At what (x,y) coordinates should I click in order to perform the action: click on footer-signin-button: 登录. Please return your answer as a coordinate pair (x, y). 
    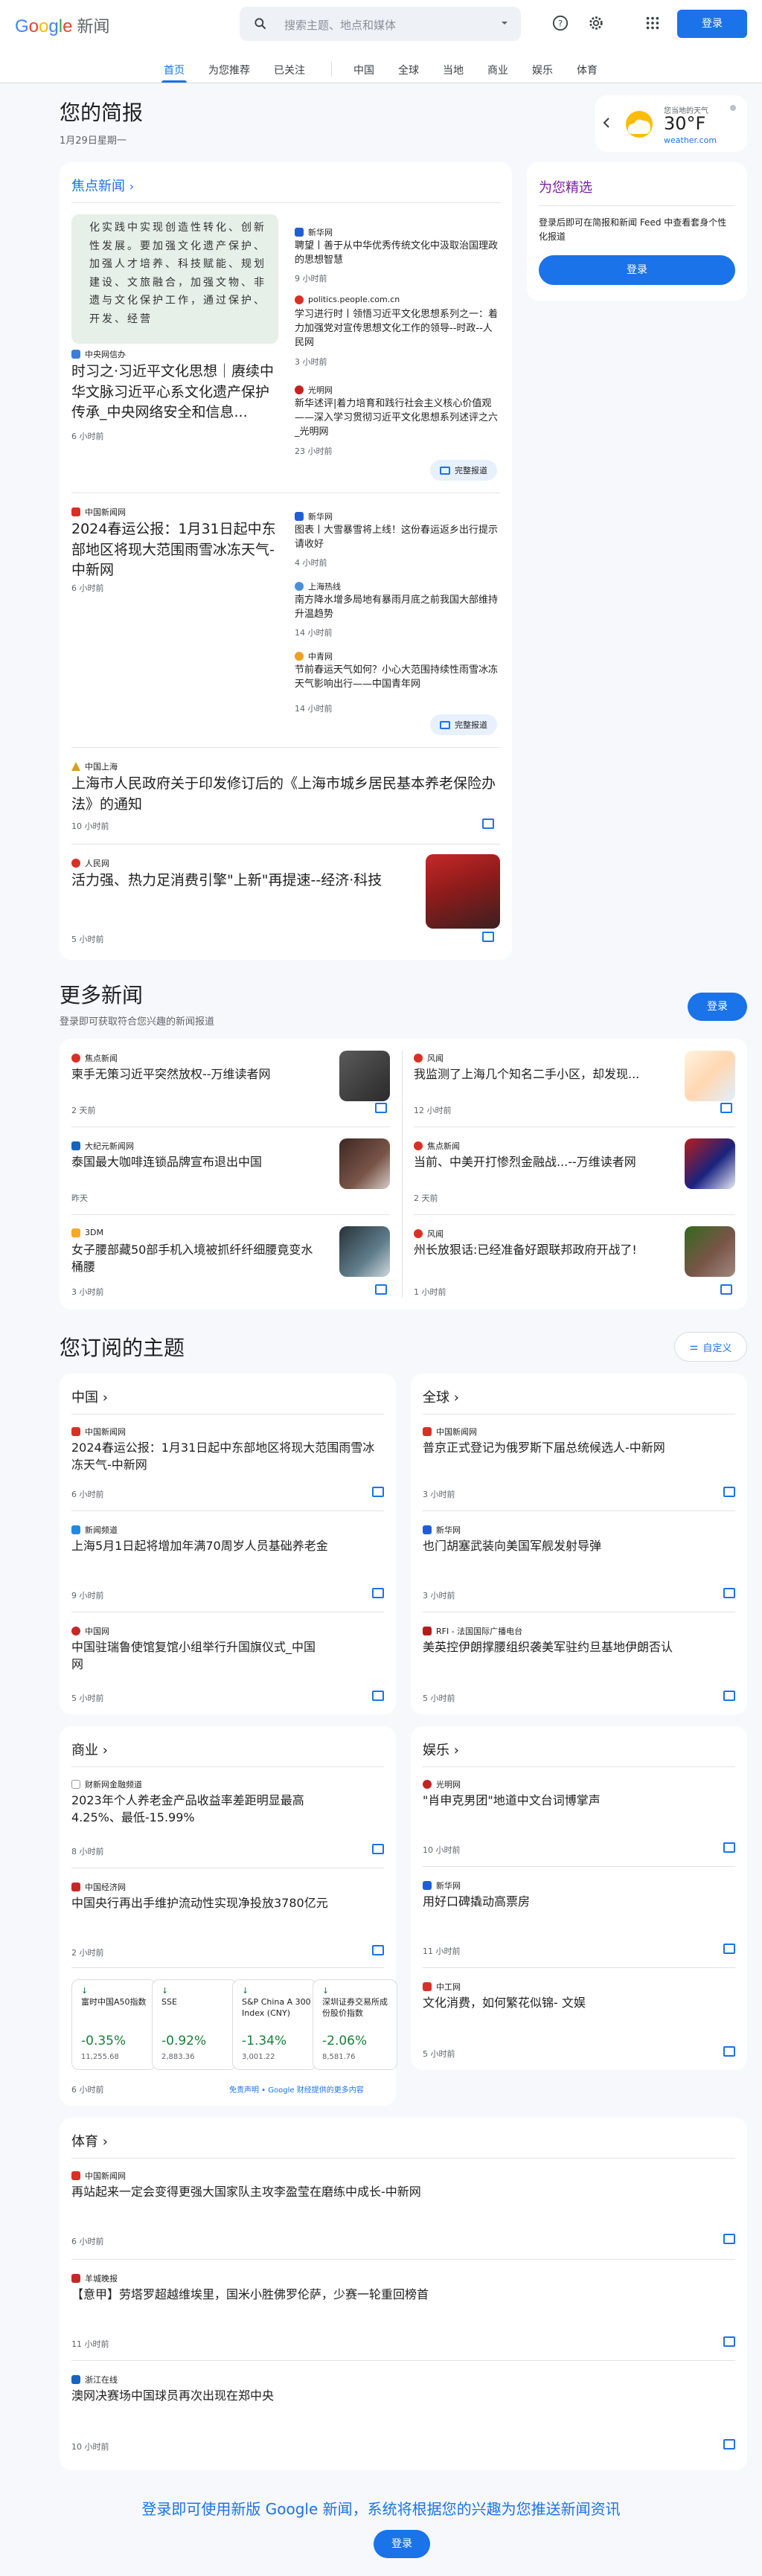
    Looking at the image, I should click on (402, 2544).